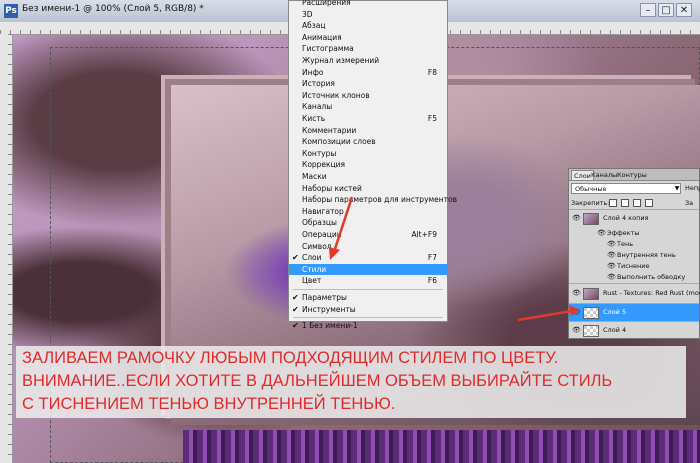  Describe the element at coordinates (368, 153) in the screenshot. I see `menu-item: Контуры` at that location.